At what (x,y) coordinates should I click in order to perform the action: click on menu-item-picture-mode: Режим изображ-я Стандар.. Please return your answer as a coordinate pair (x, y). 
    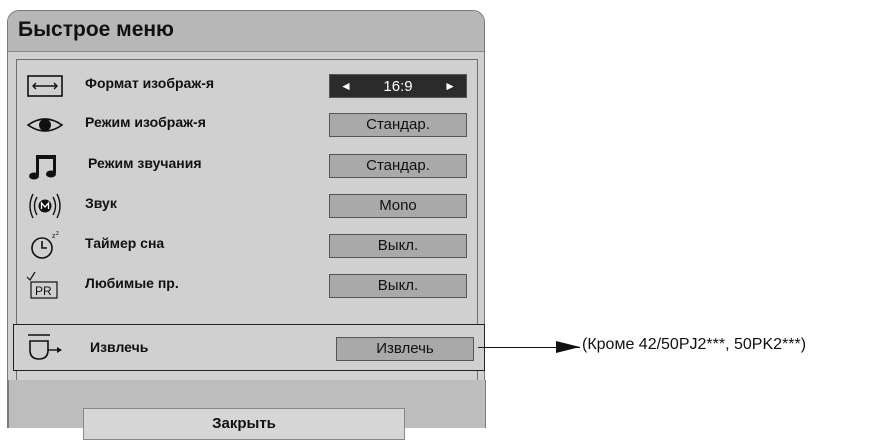
    Looking at the image, I should click on (247, 125).